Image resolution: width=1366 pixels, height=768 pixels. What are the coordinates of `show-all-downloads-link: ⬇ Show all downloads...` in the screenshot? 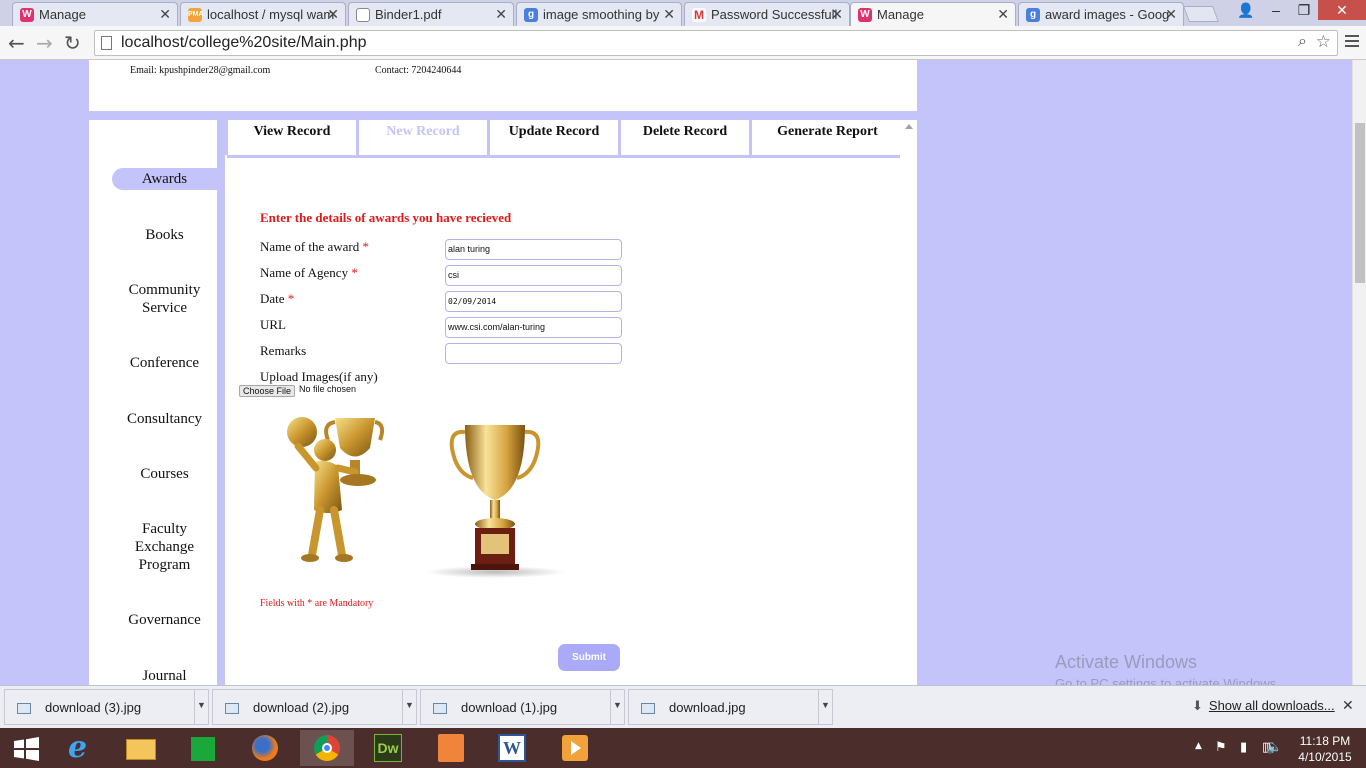 It's located at (1263, 706).